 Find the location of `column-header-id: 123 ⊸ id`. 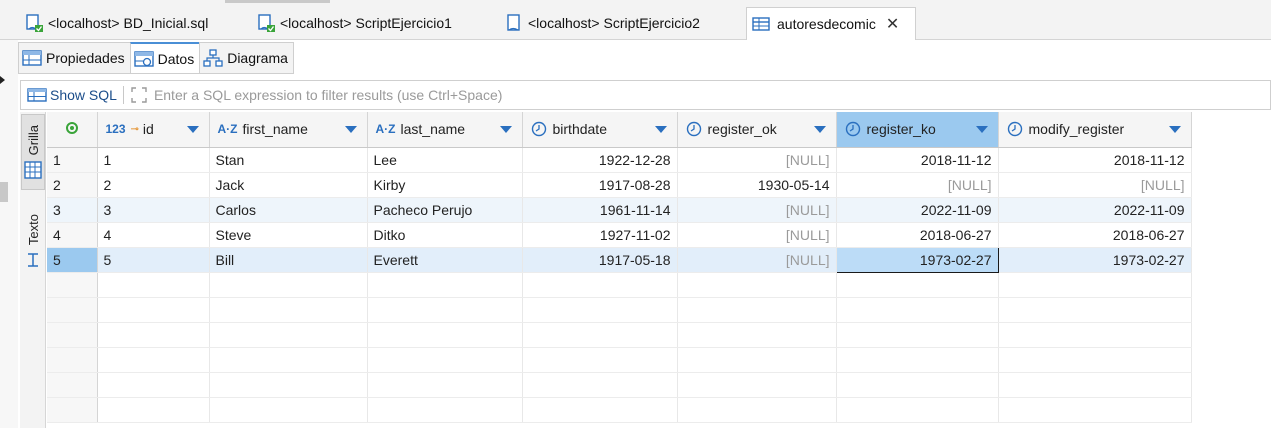

column-header-id: 123 ⊸ id is located at coordinates (153, 130).